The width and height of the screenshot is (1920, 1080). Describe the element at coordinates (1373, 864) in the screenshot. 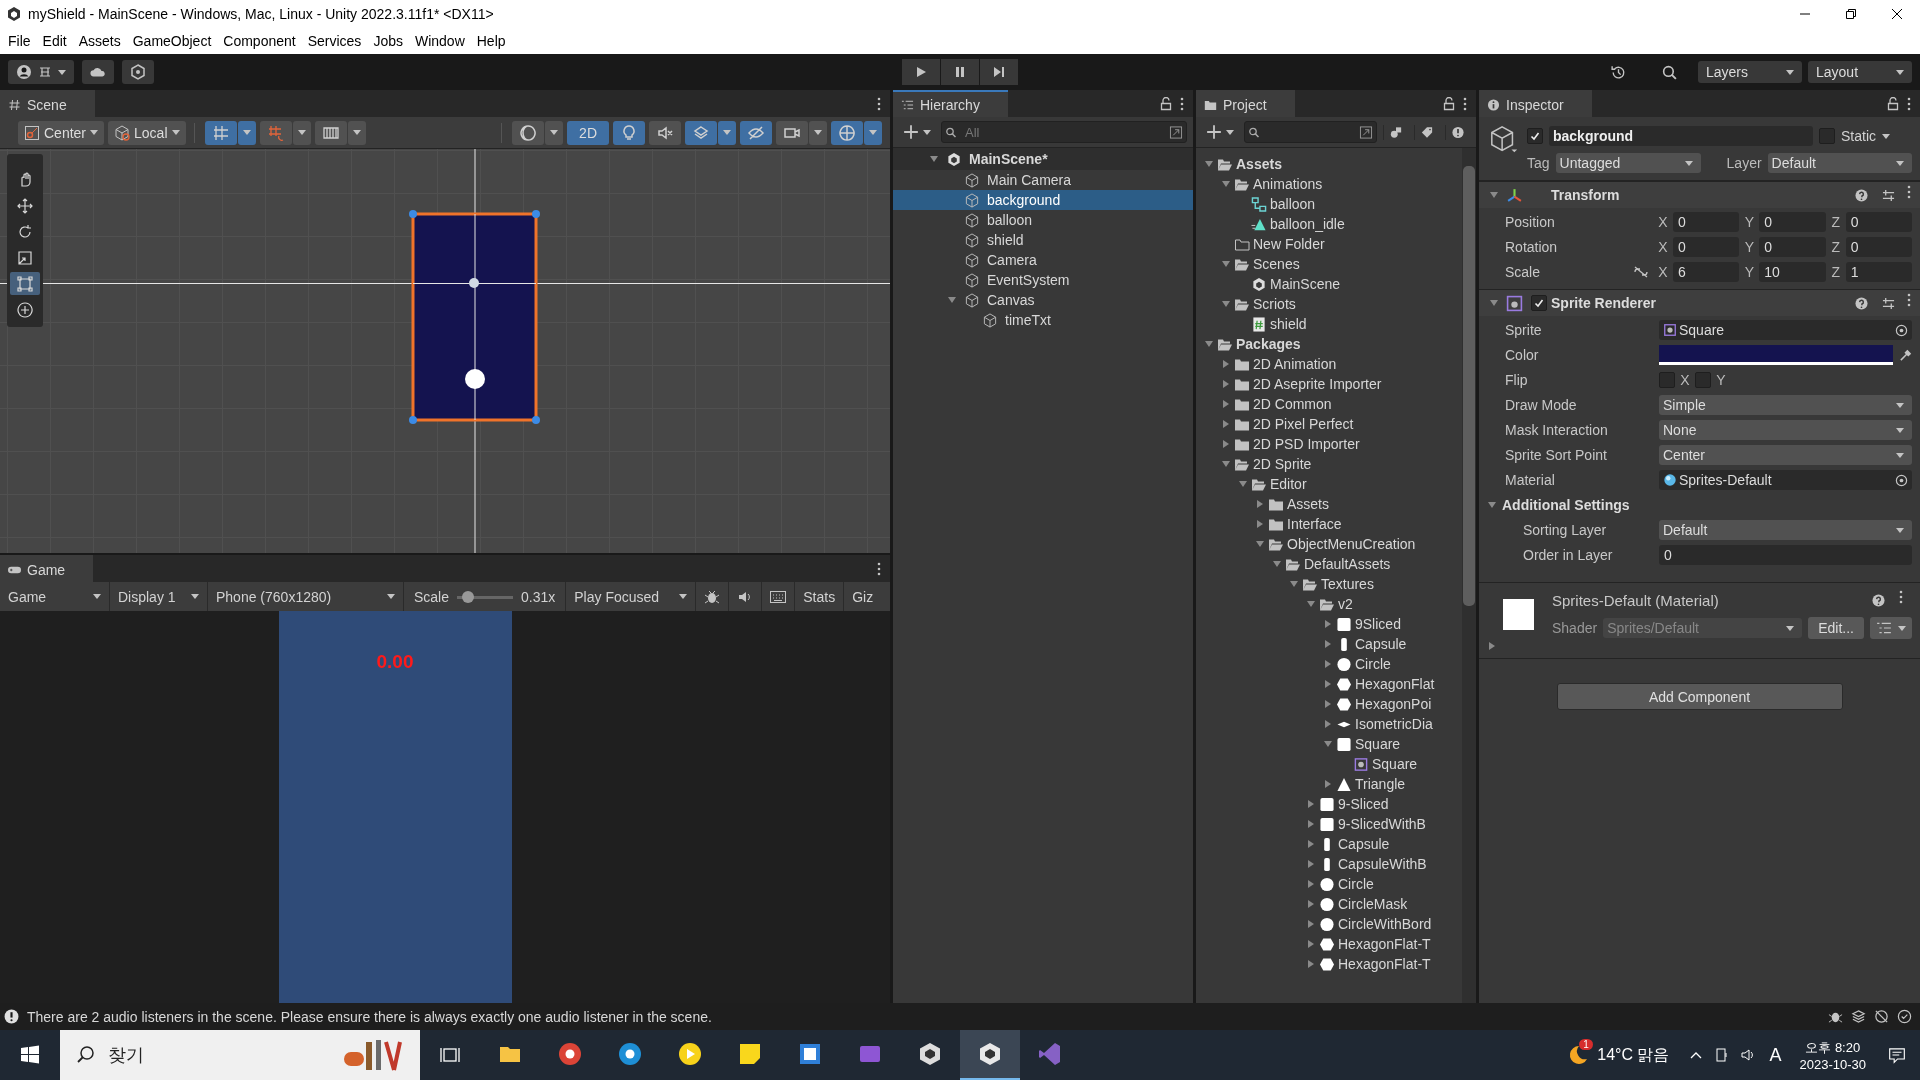

I see `project-item: CapsuleWithB` at that location.